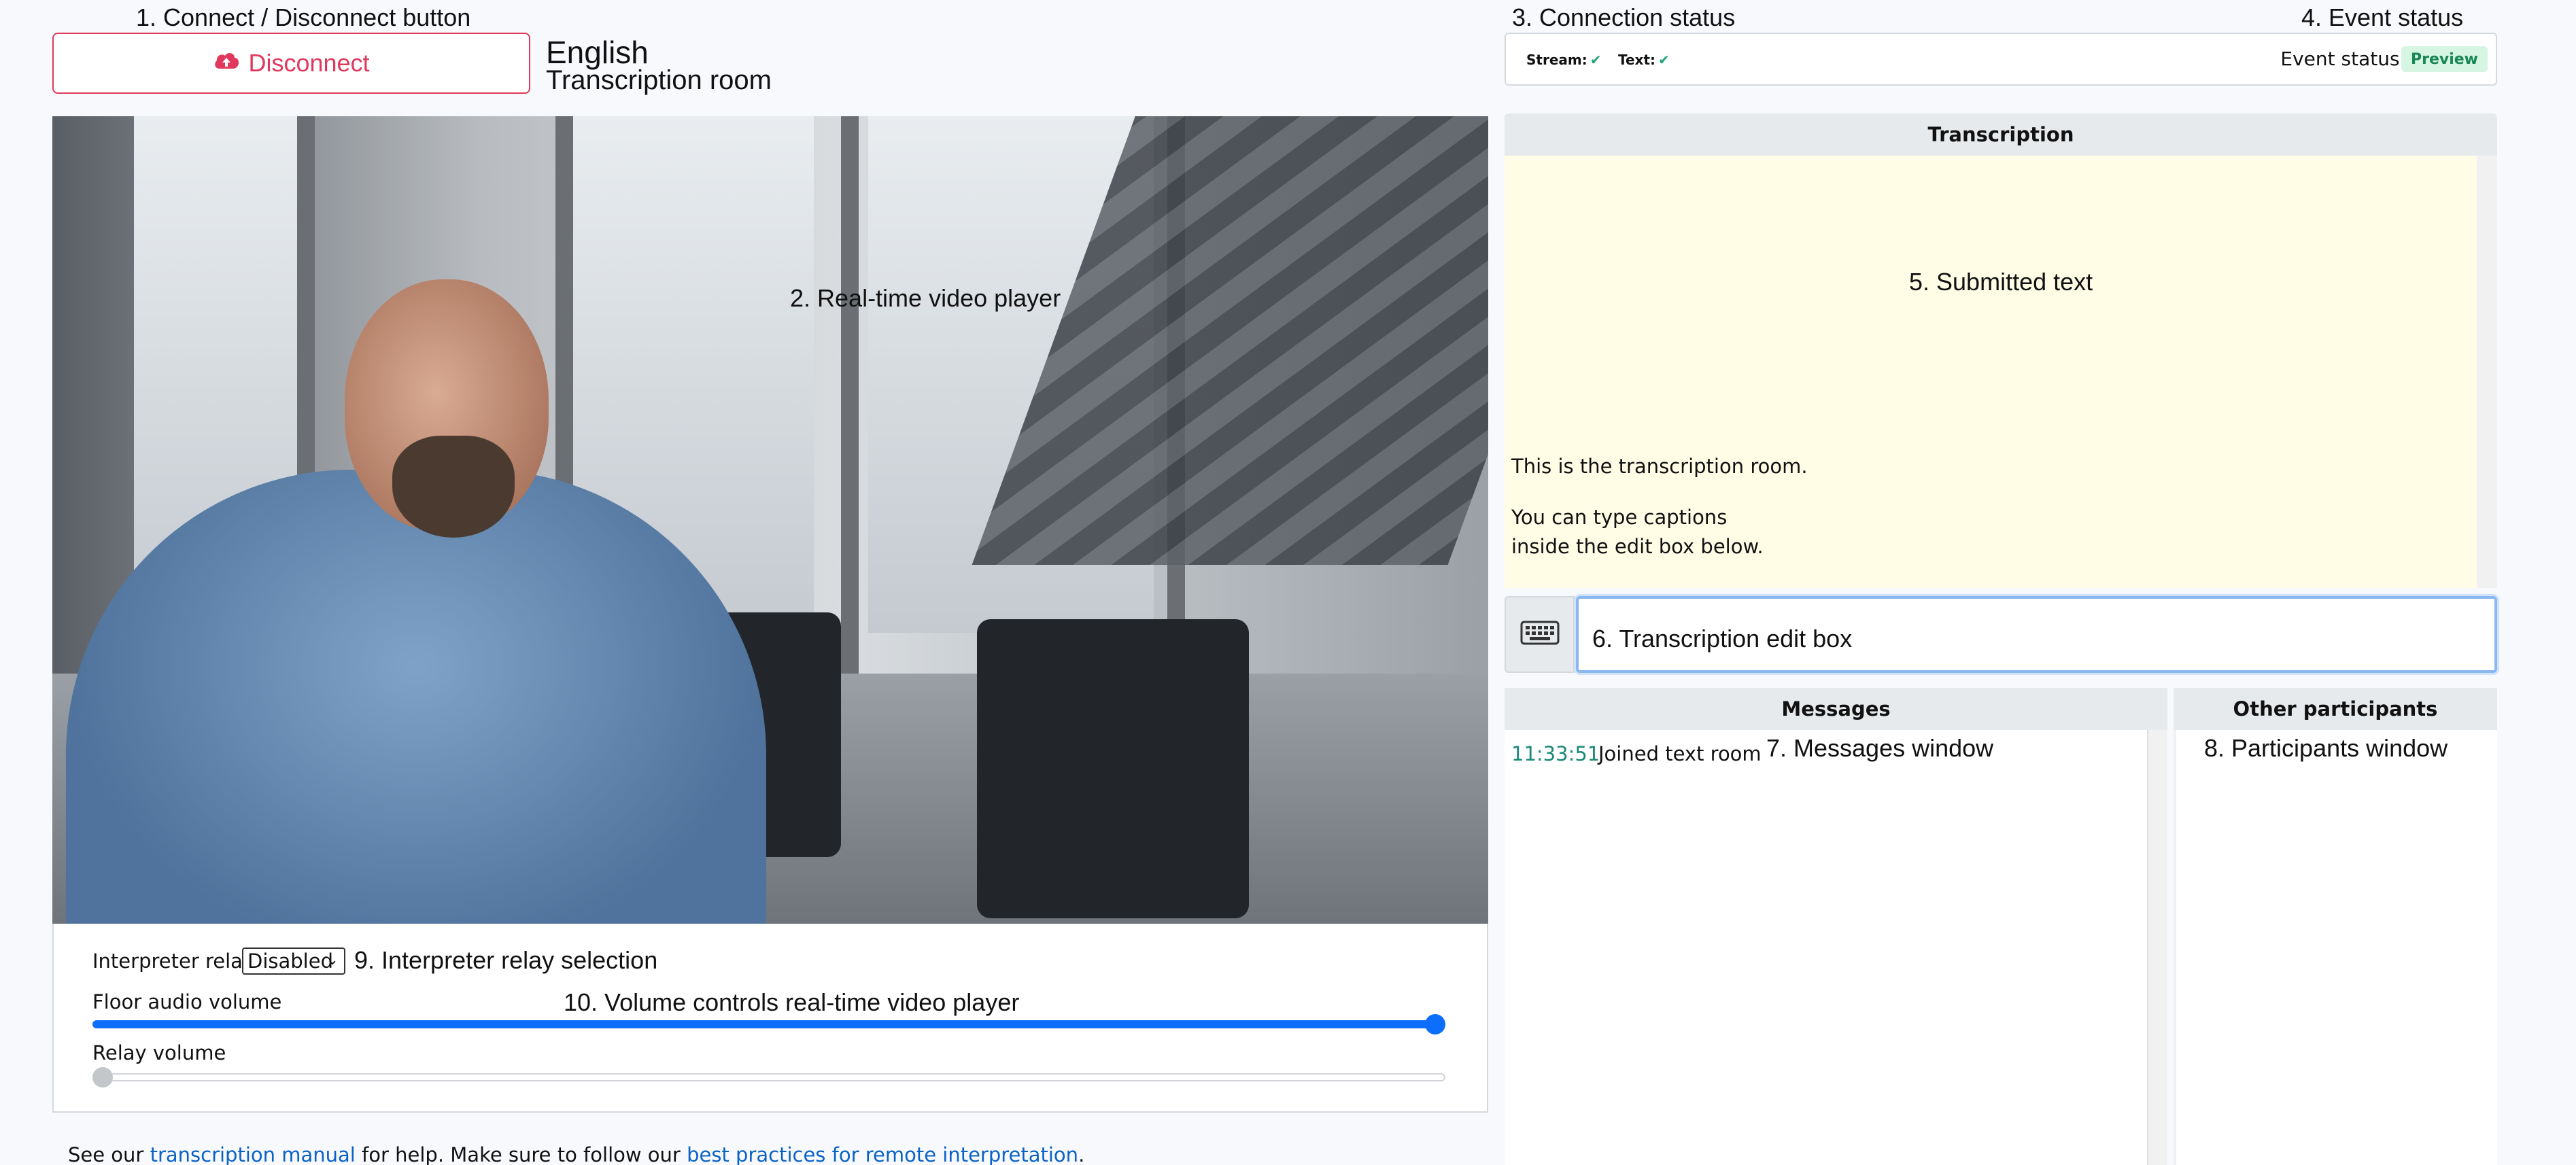 Image resolution: width=2576 pixels, height=1165 pixels. I want to click on floor-volume-thumb, so click(1435, 1024).